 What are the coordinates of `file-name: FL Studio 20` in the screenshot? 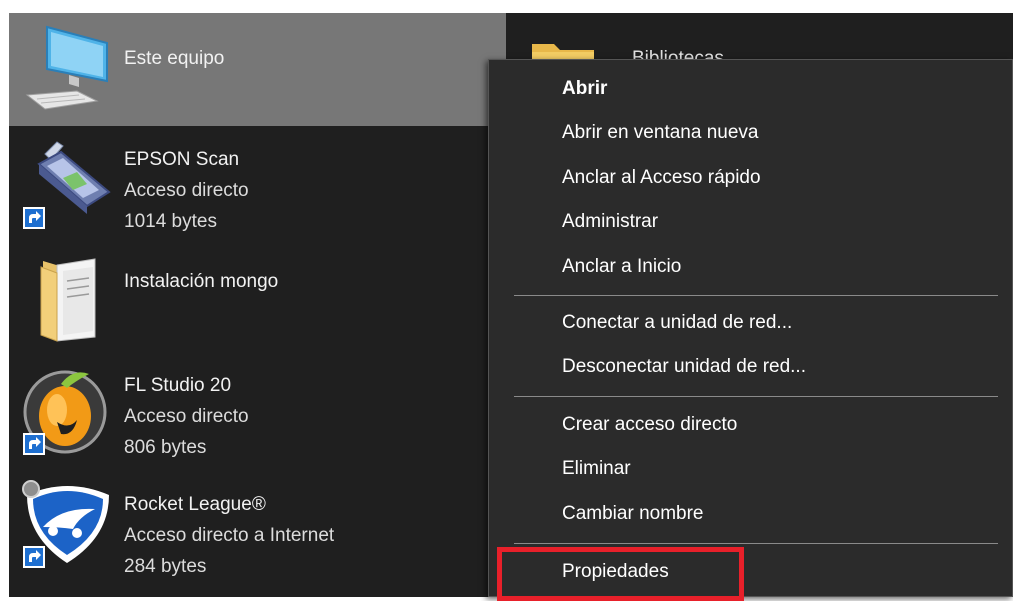 It's located at (178, 385).